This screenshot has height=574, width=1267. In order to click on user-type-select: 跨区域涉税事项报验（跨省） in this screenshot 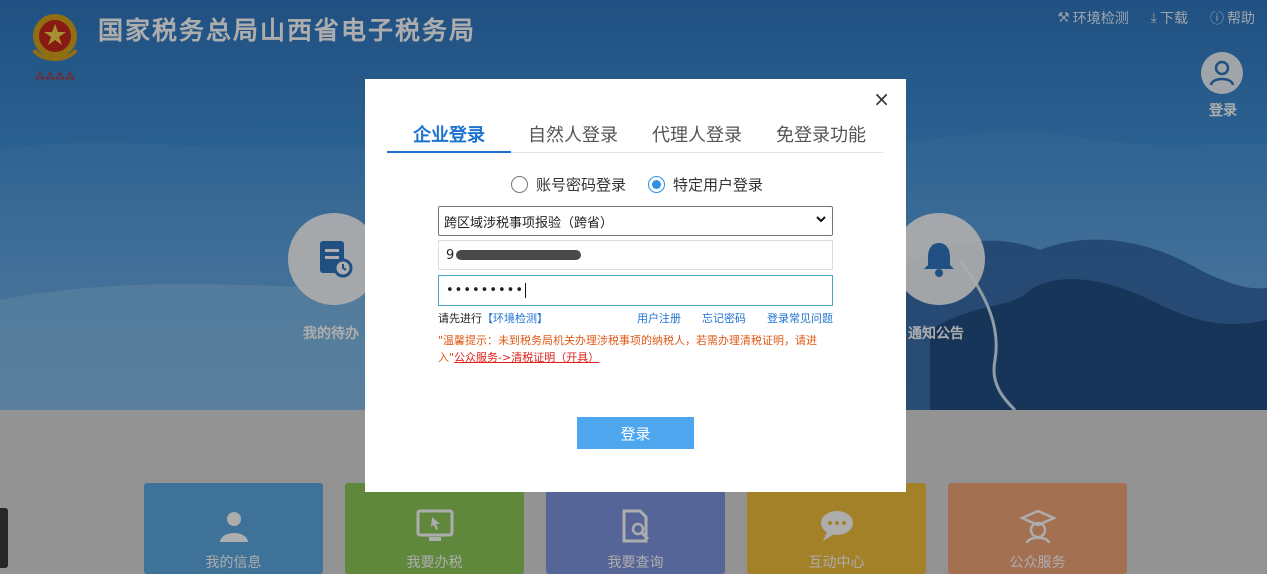, I will do `click(635, 221)`.